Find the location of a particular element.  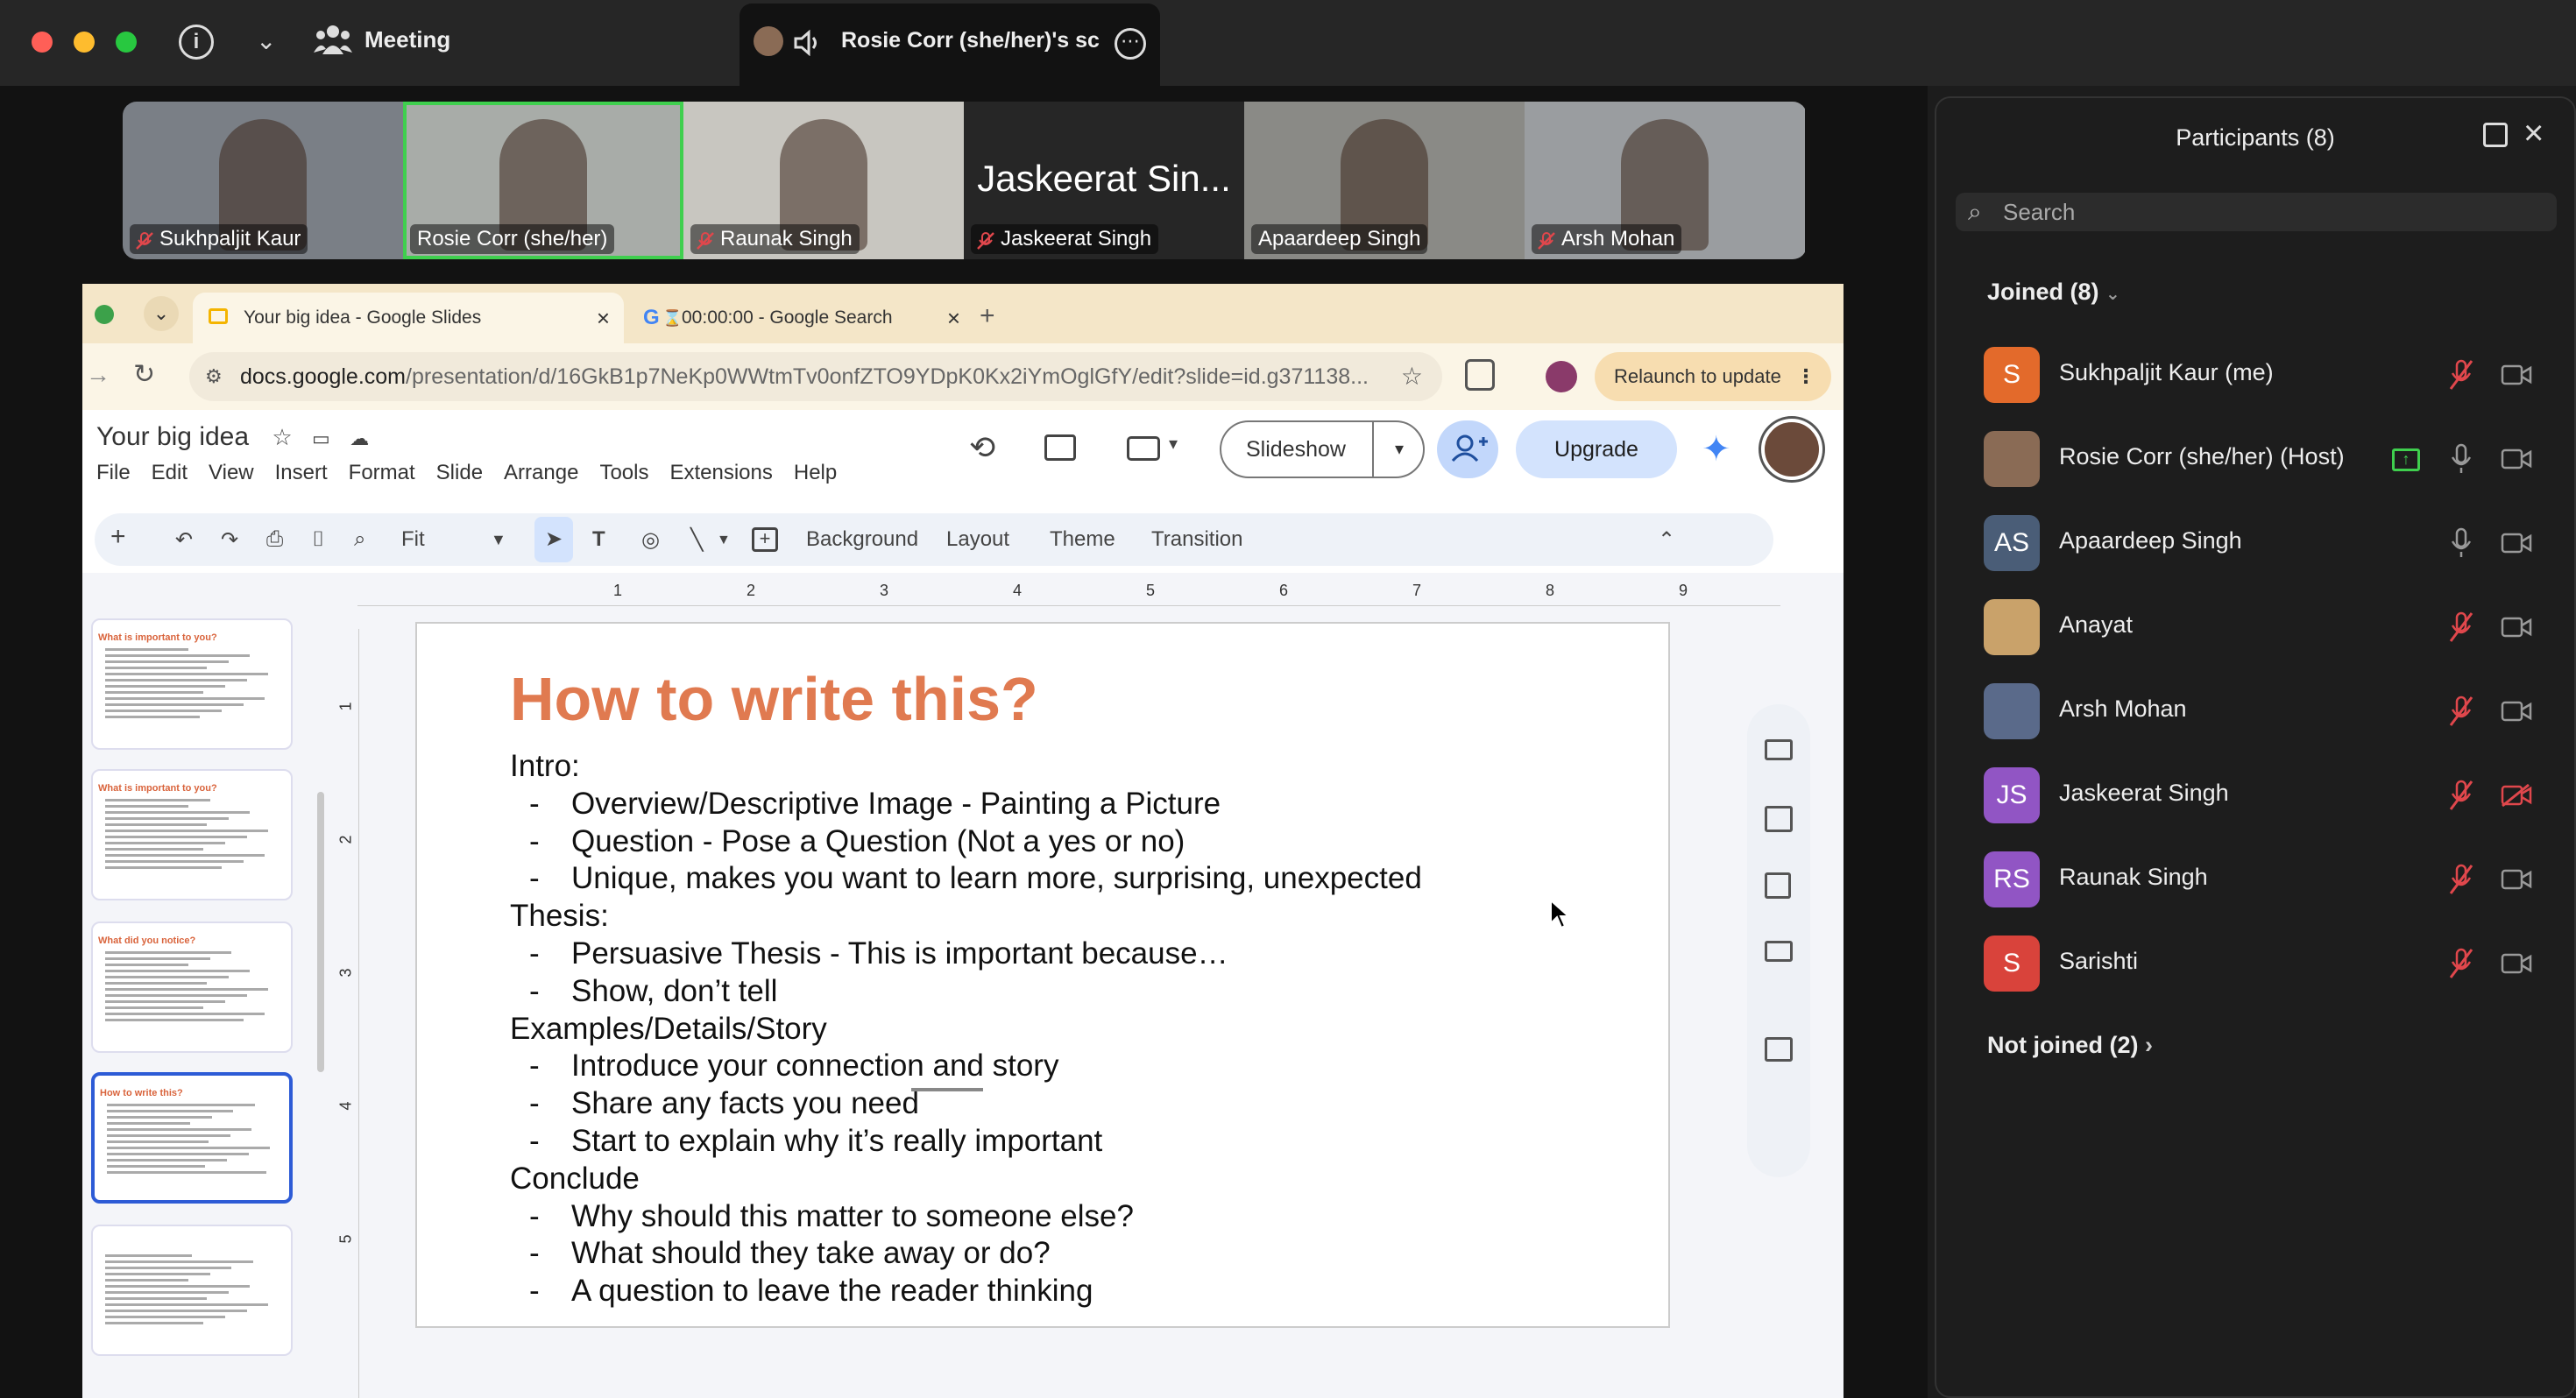

screen-share-tab: Rosie Corr (she/her)'s sc ⋯ is located at coordinates (950, 46).